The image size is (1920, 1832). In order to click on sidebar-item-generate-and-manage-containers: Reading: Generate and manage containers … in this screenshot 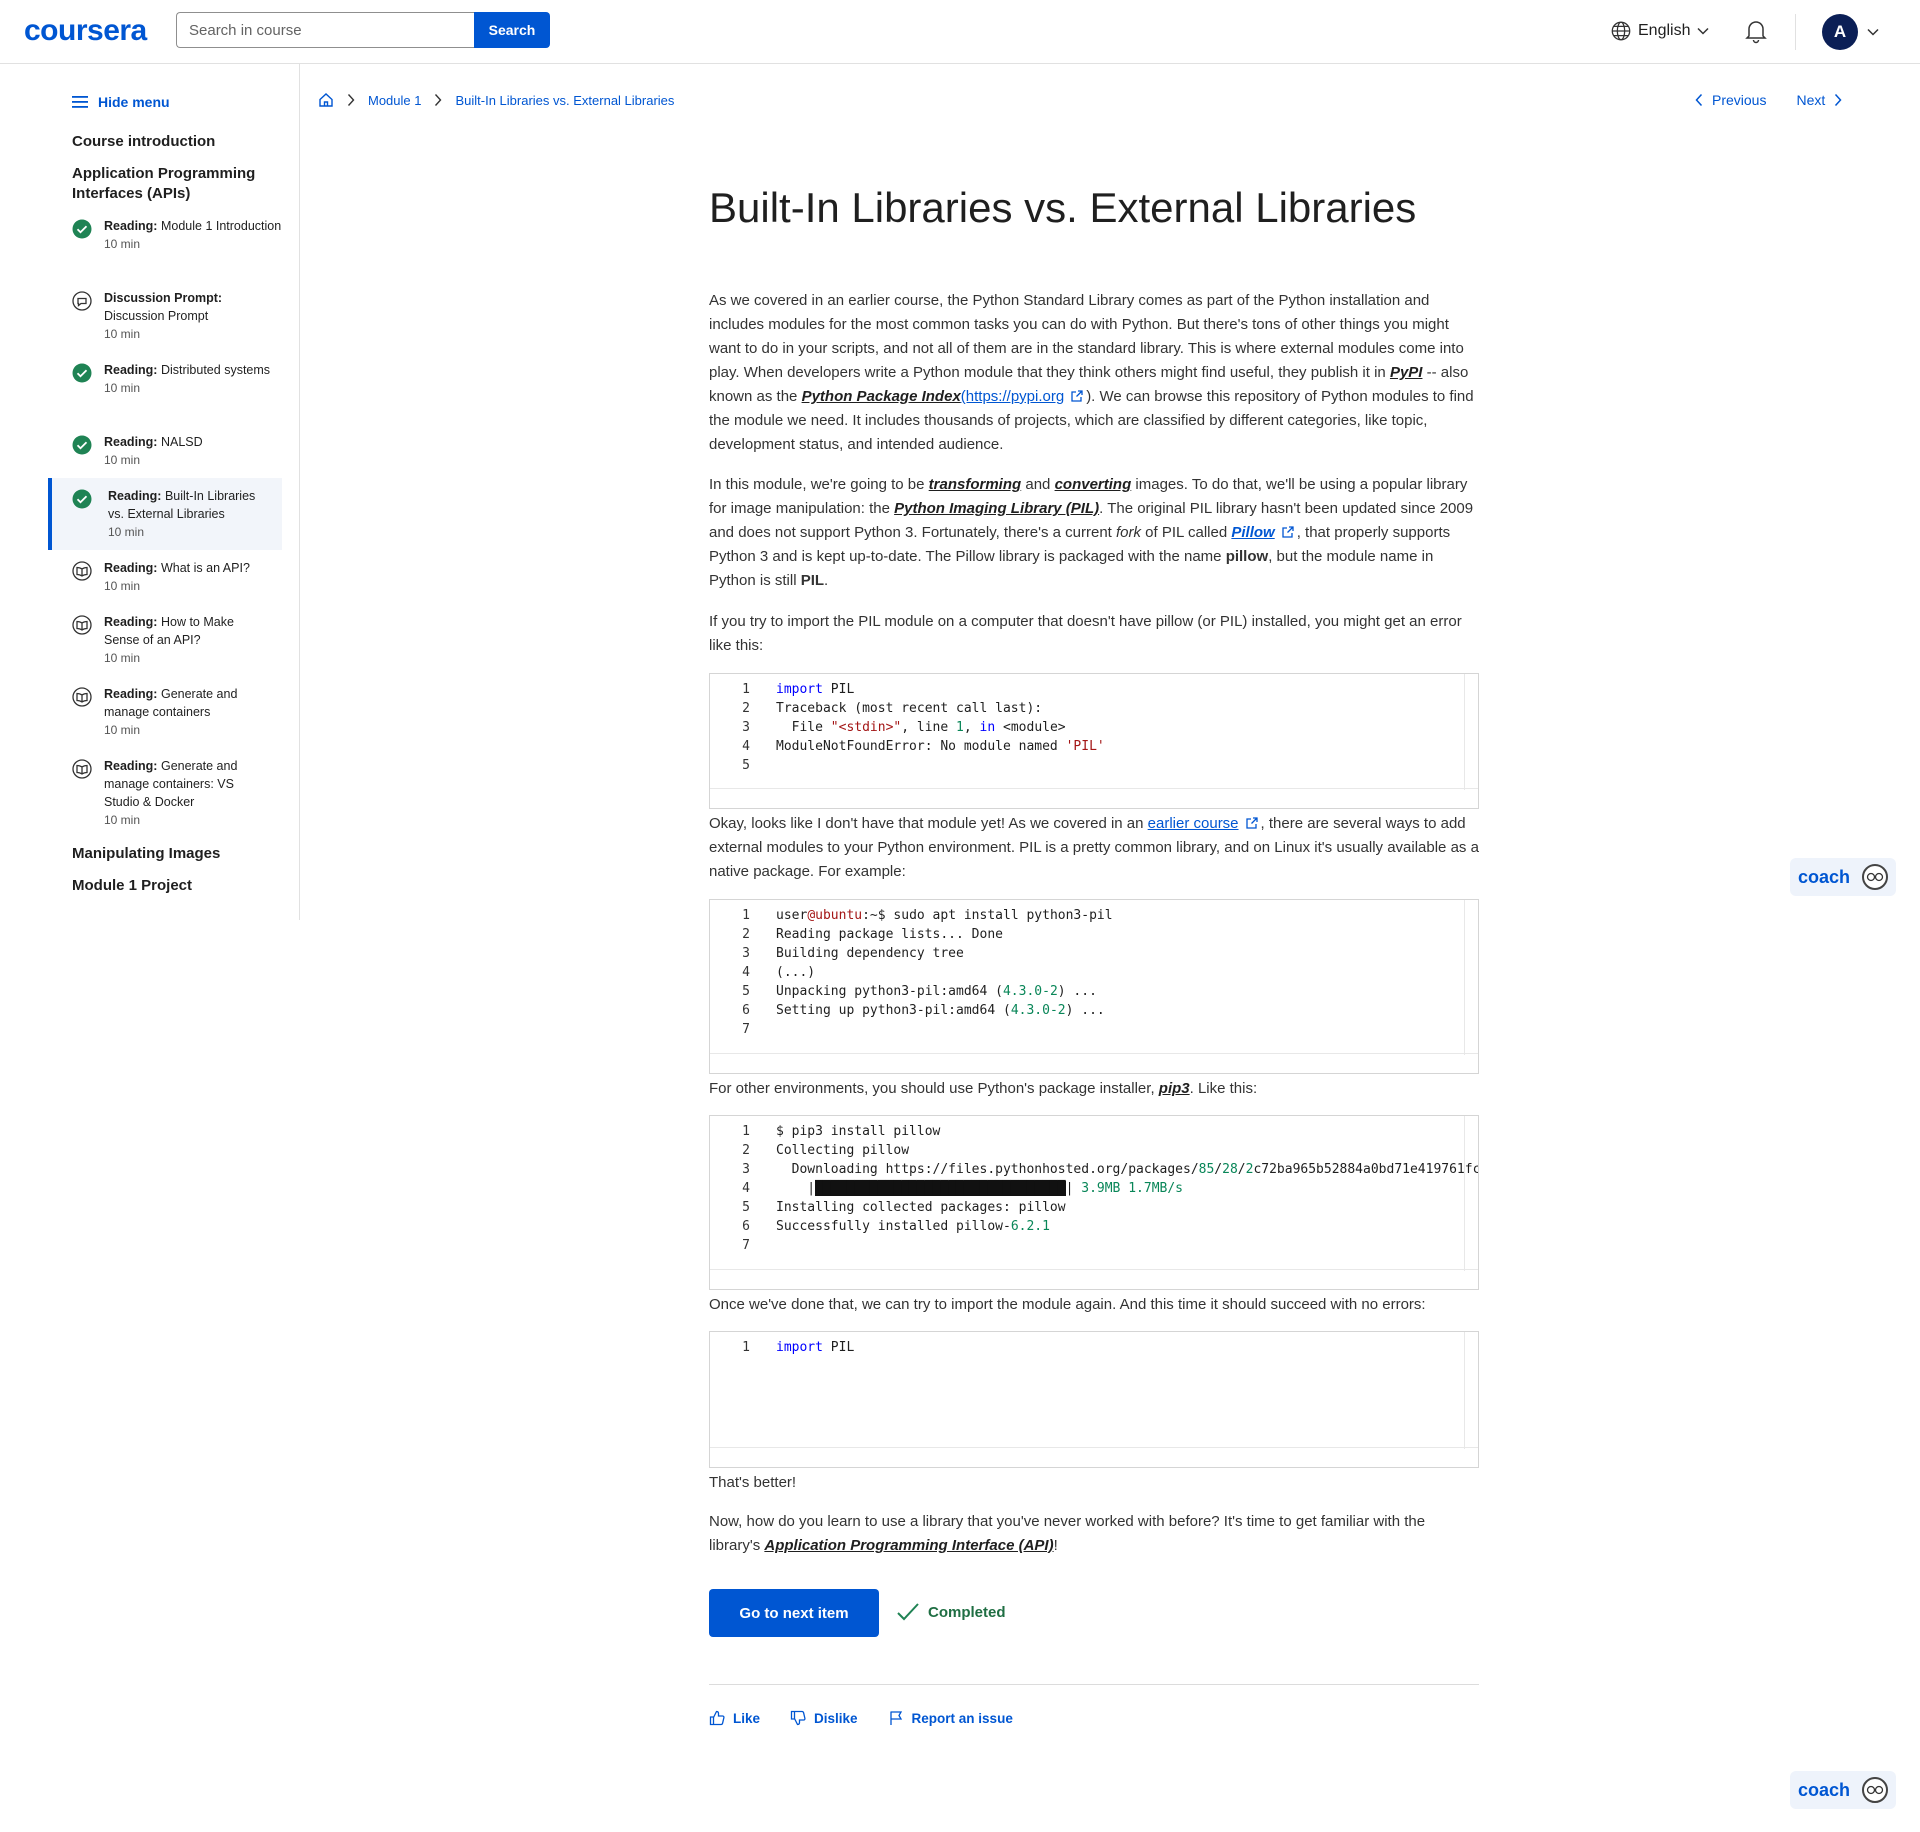, I will do `click(148, 712)`.